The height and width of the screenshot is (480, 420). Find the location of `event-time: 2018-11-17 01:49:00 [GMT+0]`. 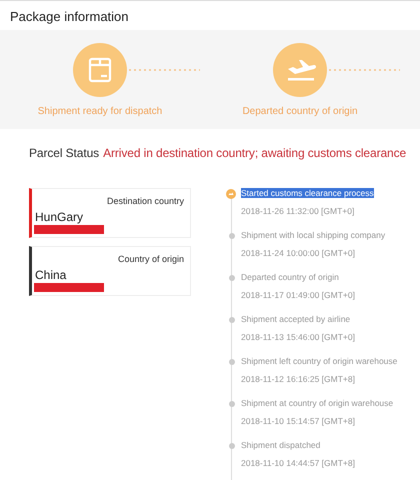

event-time: 2018-11-17 01:49:00 [GMT+0] is located at coordinates (298, 295).